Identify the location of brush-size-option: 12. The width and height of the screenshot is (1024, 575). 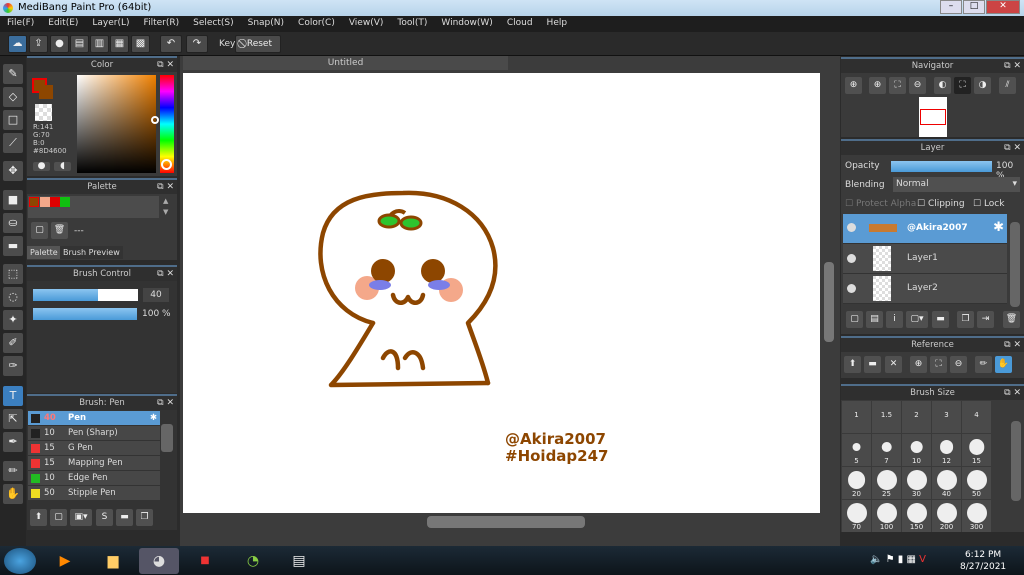
(946, 450).